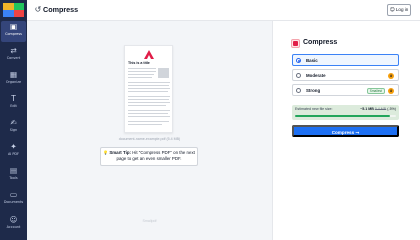 The height and width of the screenshot is (240, 420). I want to click on document-thumbnail: This is a title, so click(148, 89).